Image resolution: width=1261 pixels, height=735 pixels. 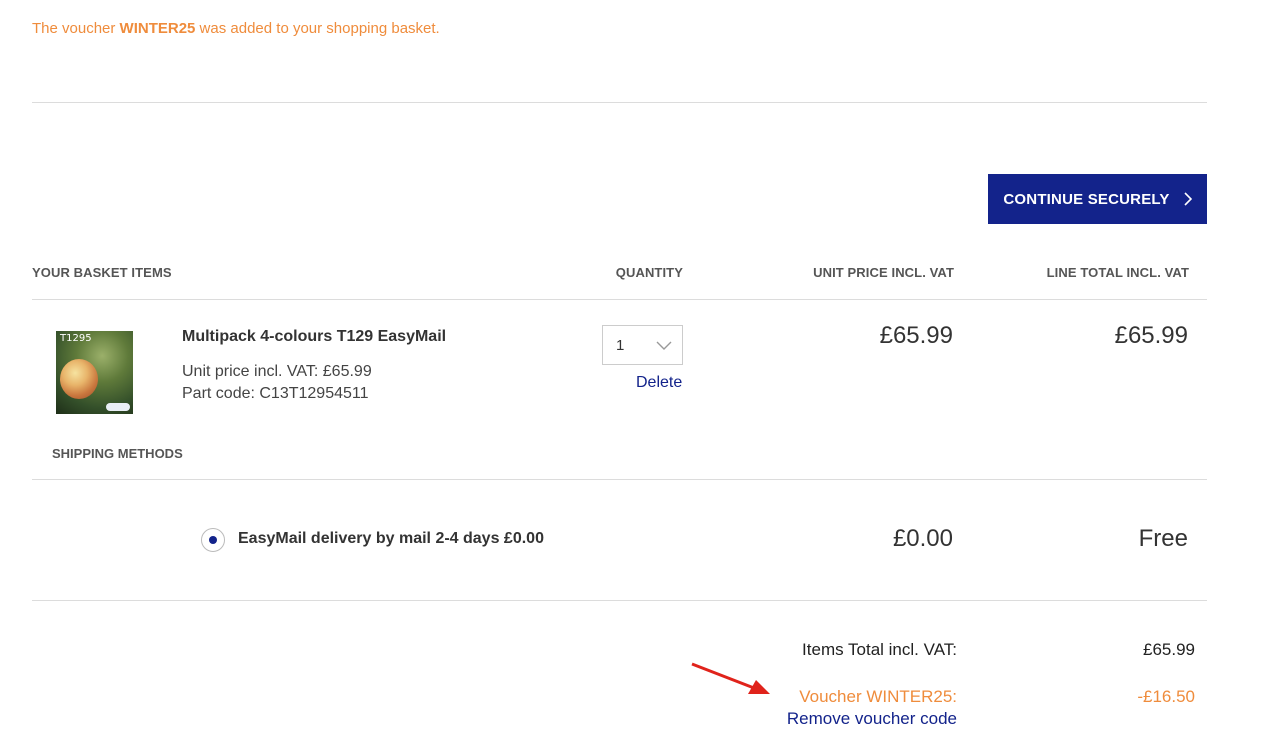 What do you see at coordinates (391, 539) in the screenshot?
I see `shipping-option-label: EasyMail delivery by mail 2-4 days £0.00` at bounding box center [391, 539].